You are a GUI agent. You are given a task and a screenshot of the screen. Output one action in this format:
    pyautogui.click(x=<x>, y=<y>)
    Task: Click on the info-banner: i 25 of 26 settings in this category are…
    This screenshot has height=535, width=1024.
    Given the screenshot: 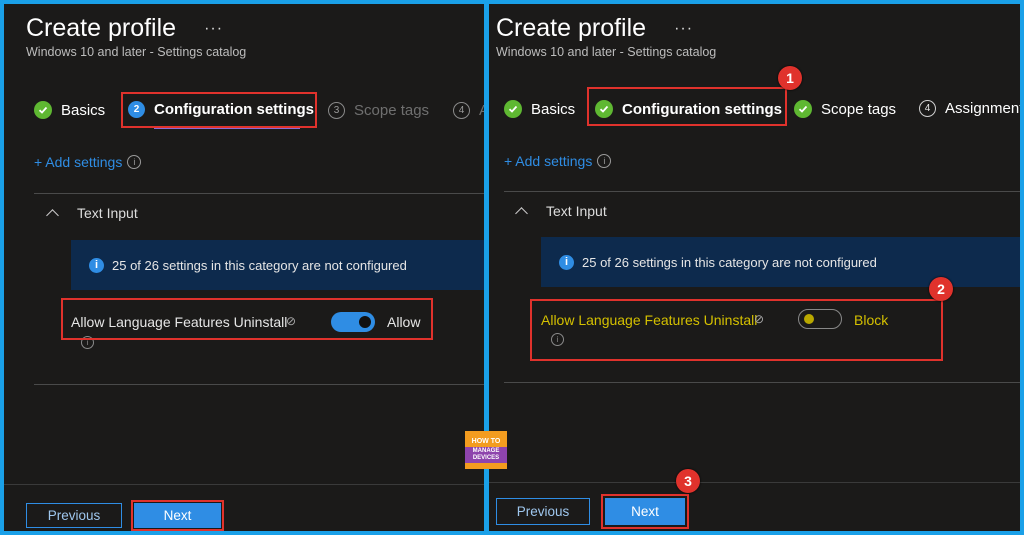 What is the action you would take?
    pyautogui.click(x=277, y=265)
    